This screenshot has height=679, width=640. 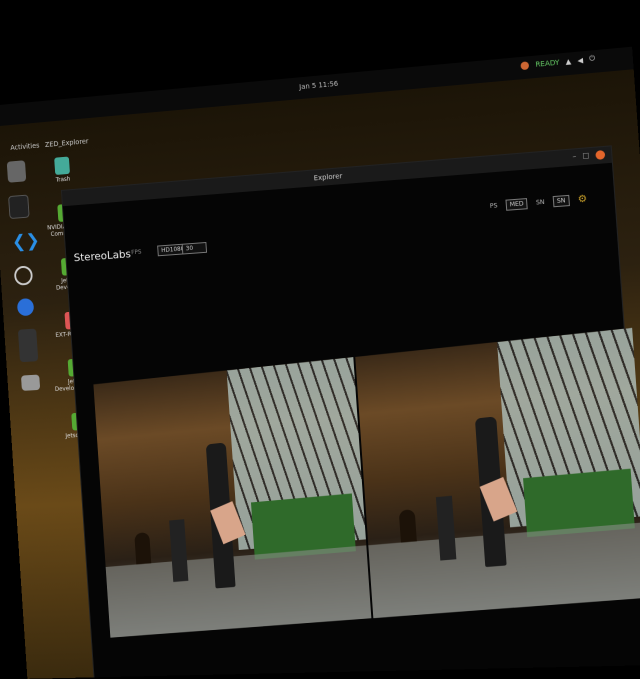 I want to click on activities-button: Activities, so click(x=25, y=147).